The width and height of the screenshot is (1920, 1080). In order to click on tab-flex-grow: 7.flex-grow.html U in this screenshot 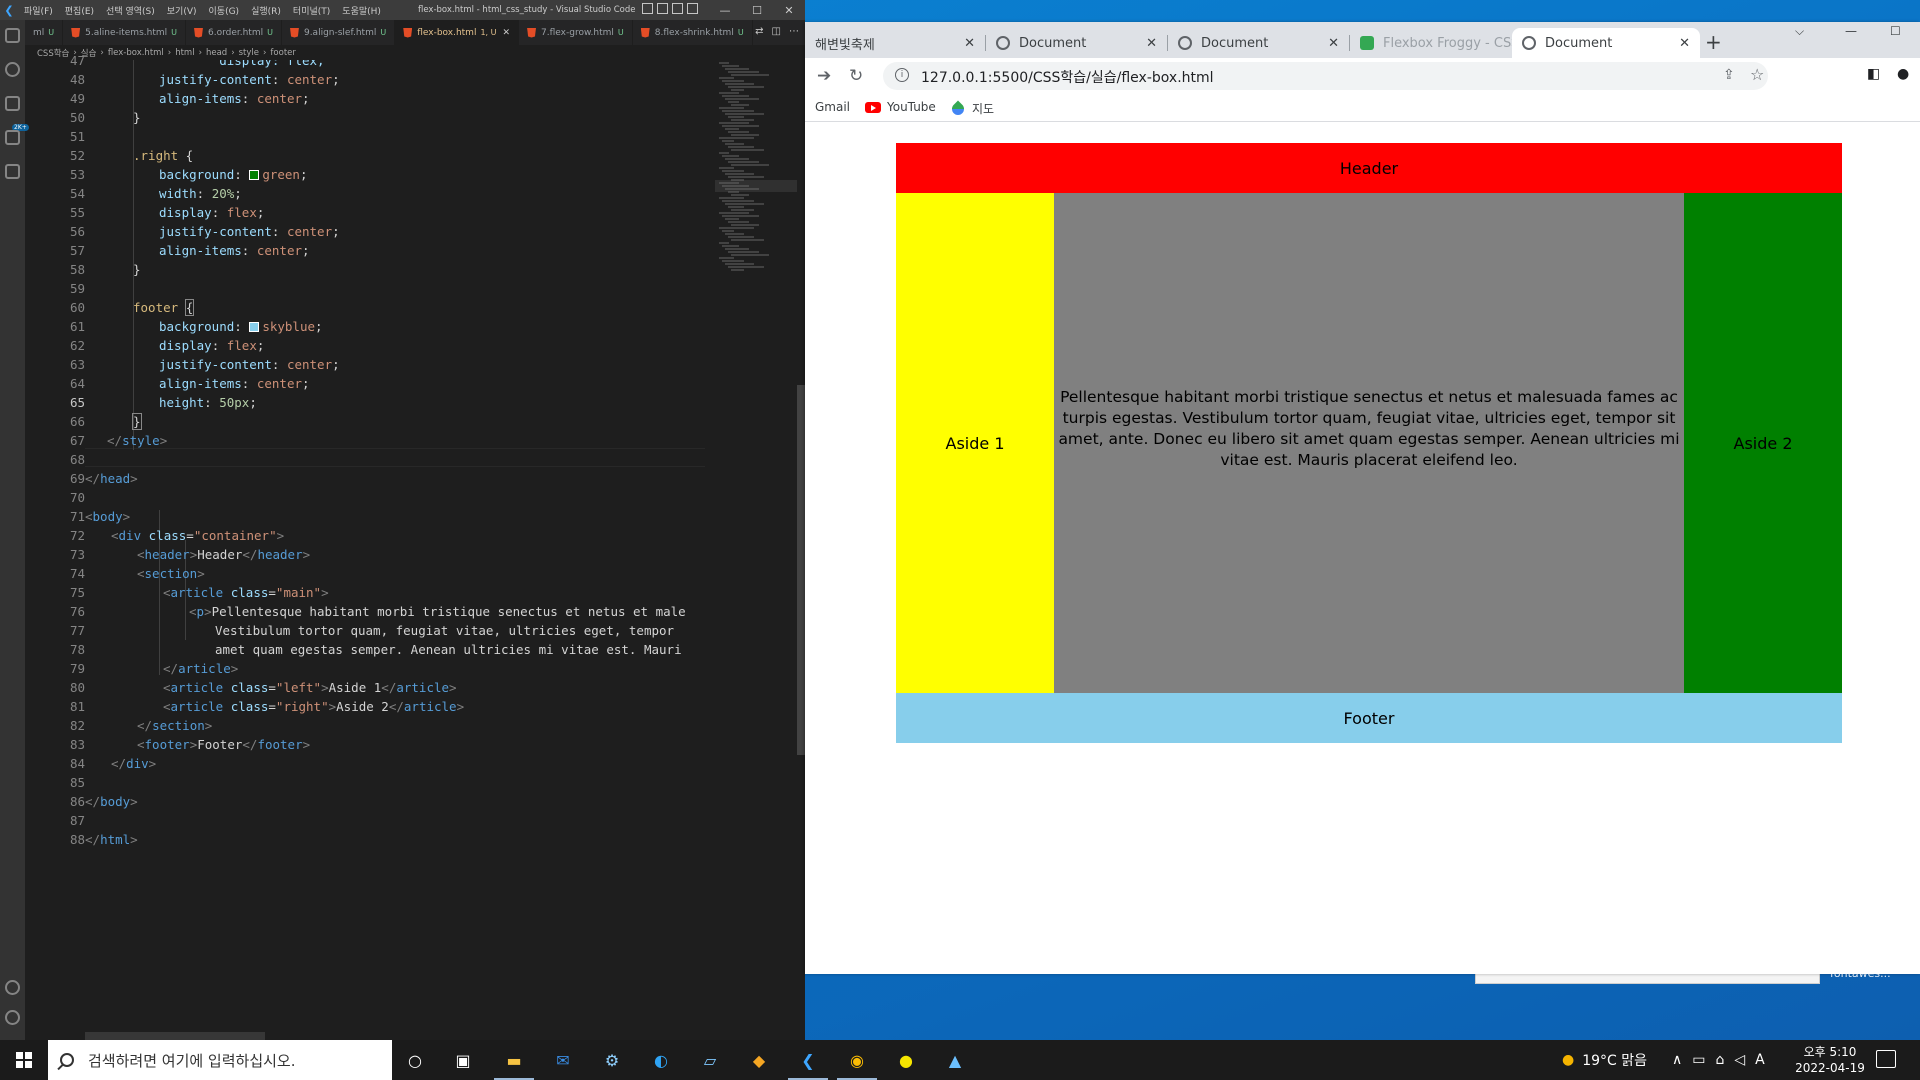, I will do `click(576, 32)`.